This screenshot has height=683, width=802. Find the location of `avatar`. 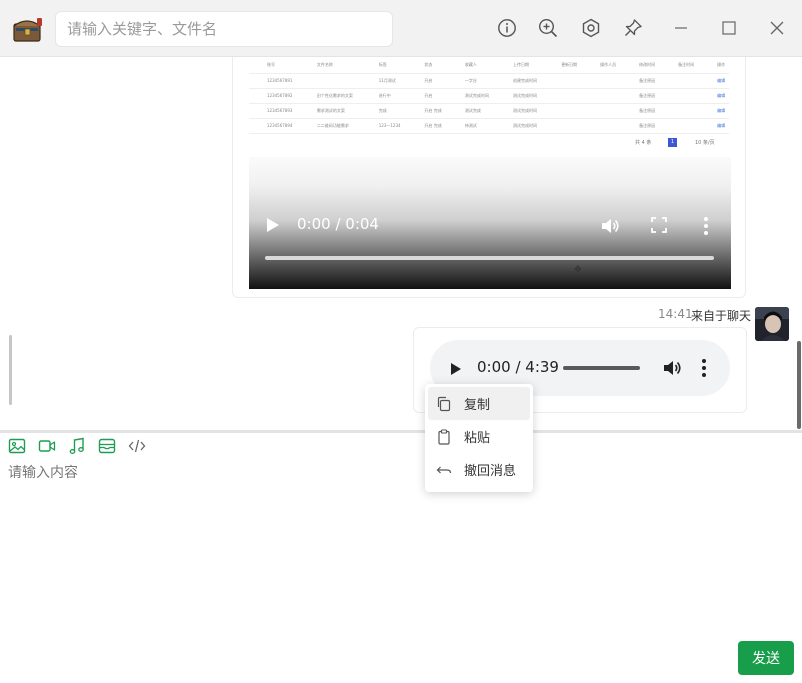

avatar is located at coordinates (772, 324).